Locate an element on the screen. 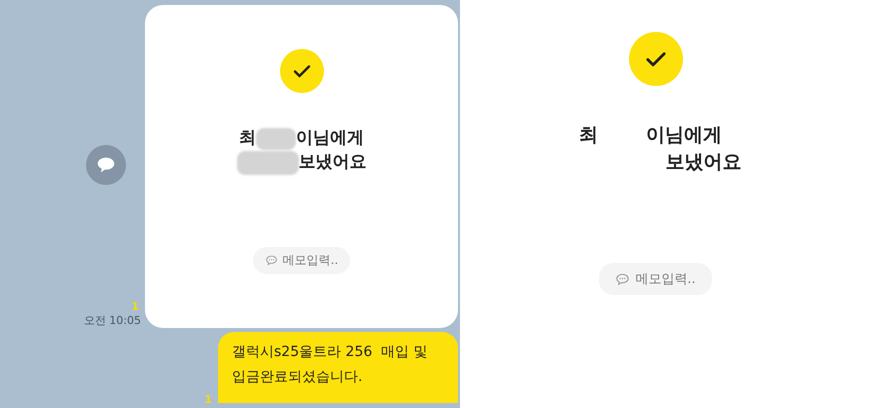 The width and height of the screenshot is (875, 408). chat-avatar is located at coordinates (106, 165).